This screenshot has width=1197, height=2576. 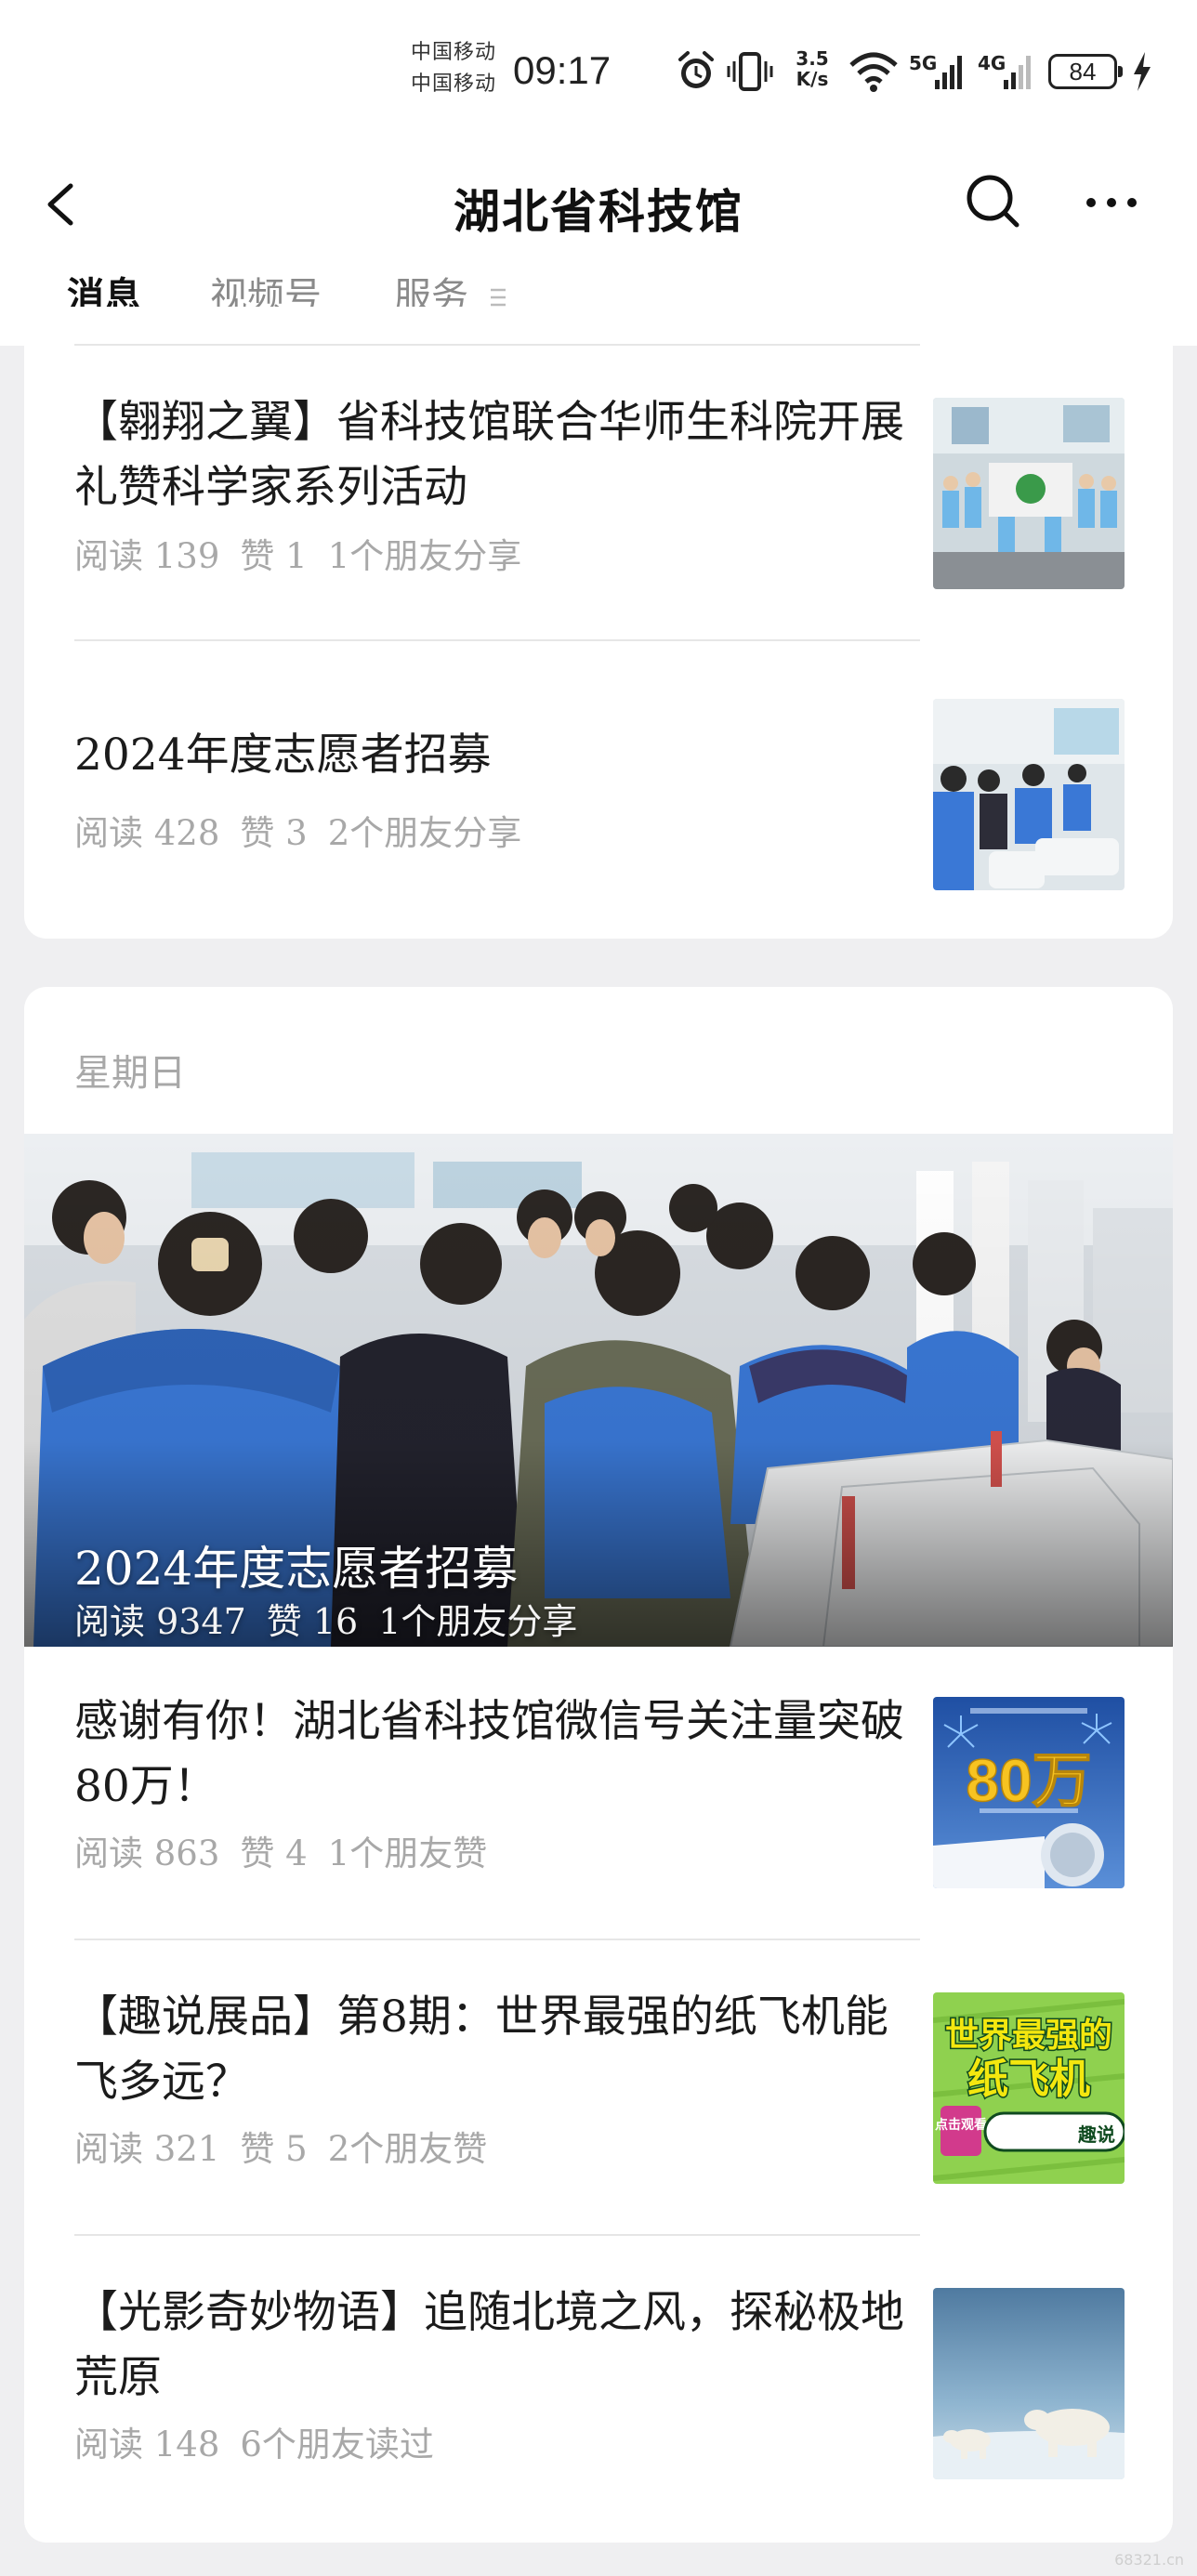 I want to click on paper-plane-image: 世界最强的 纸飞机 点击观看 趣说, so click(x=1029, y=2088).